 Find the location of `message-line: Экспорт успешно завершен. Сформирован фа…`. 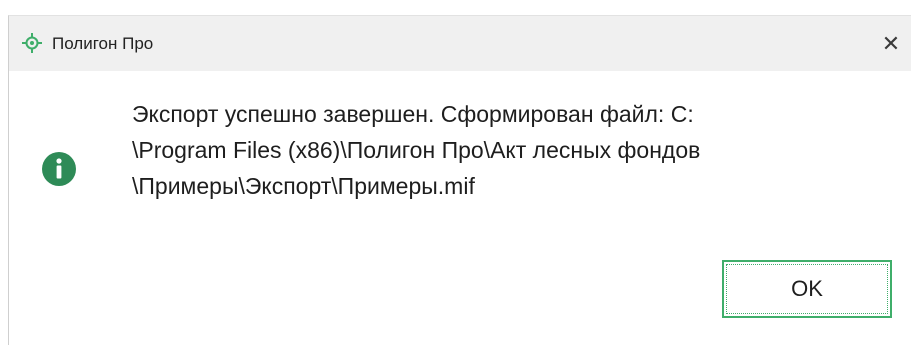

message-line: Экспорт успешно завершен. Сформирован фа… is located at coordinates (413, 114).